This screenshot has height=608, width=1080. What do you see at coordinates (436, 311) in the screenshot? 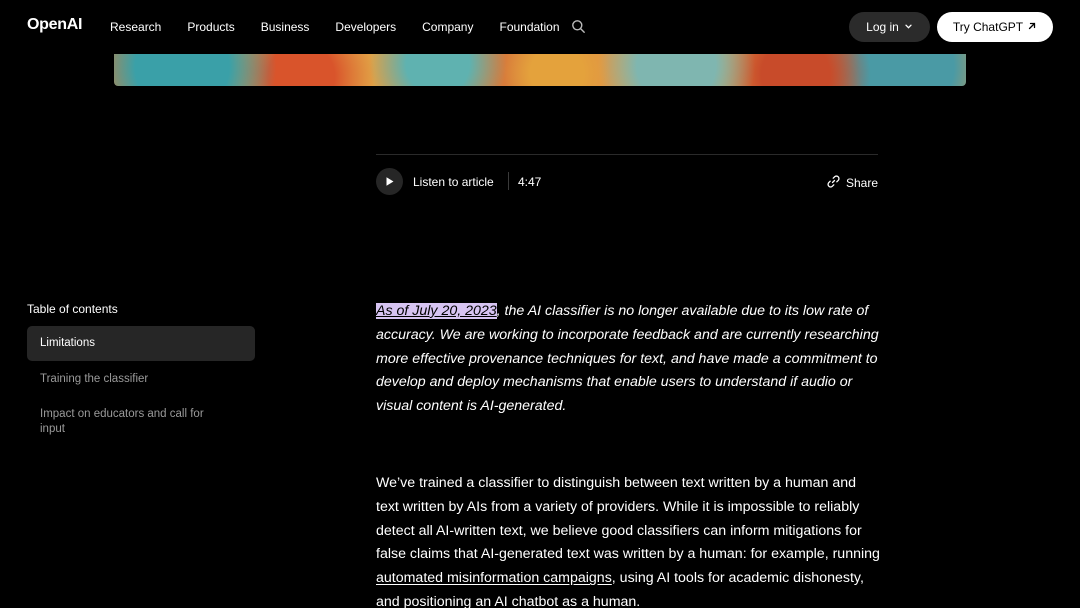
I see `note-date-highlight: As of July 20, 2023` at bounding box center [436, 311].